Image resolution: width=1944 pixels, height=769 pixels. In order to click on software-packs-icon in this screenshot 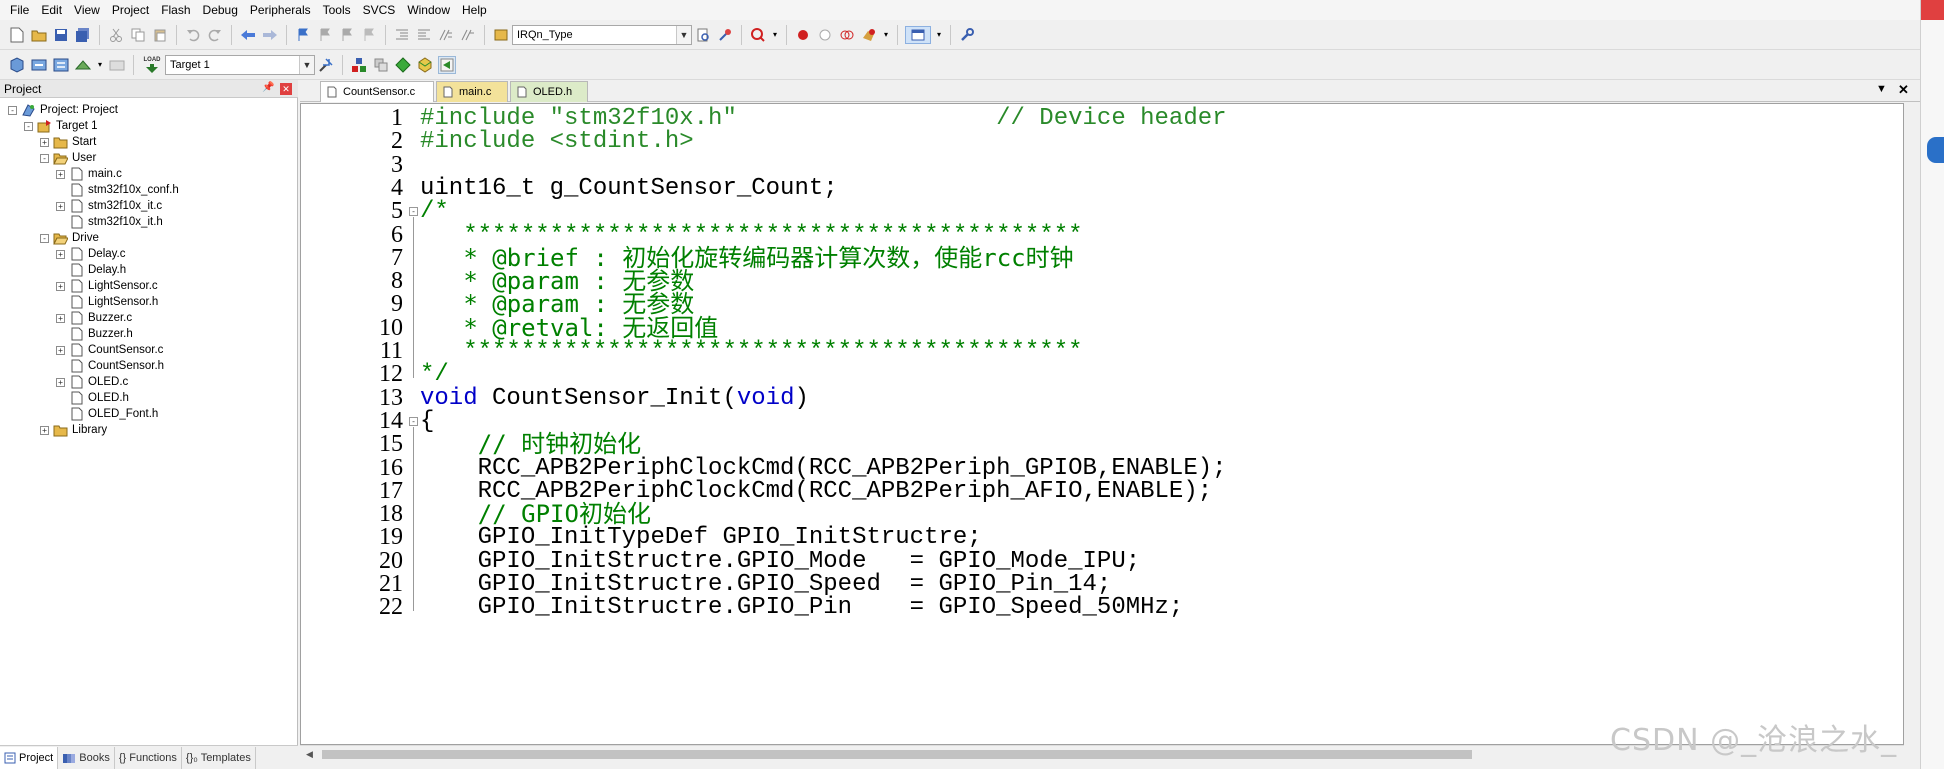, I will do `click(447, 64)`.